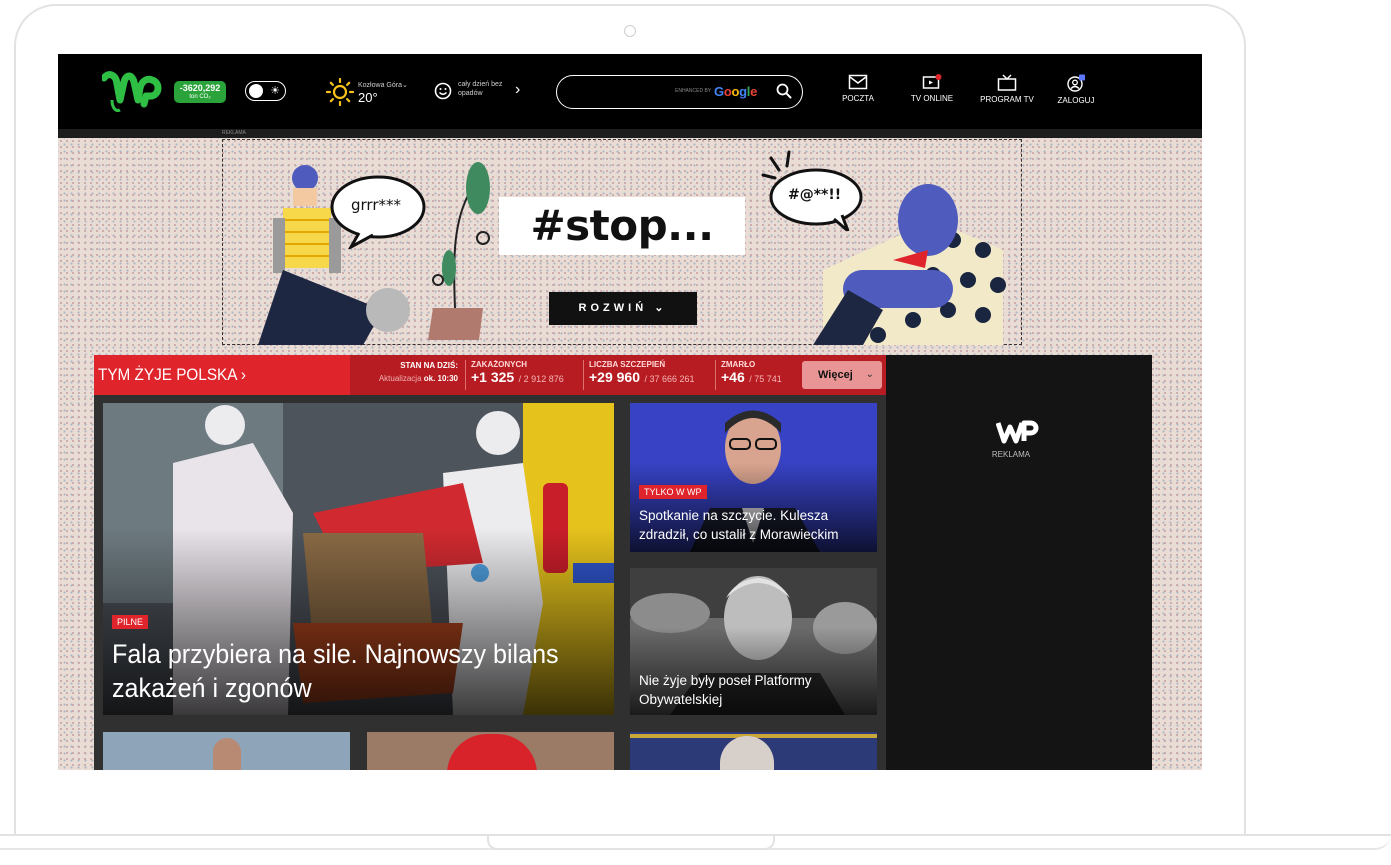  I want to click on wp-ad-logo-icon, so click(1017, 432).